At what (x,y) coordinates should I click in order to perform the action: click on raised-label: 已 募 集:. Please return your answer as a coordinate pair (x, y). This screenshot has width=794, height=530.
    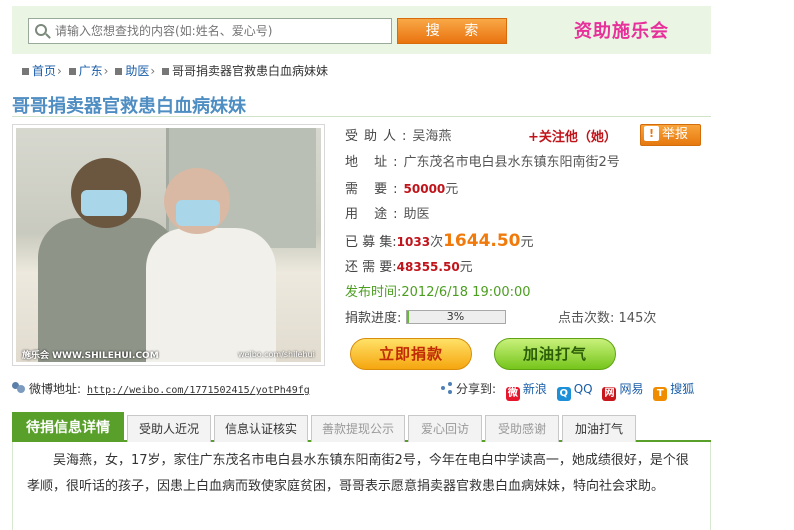
    Looking at the image, I should click on (371, 242).